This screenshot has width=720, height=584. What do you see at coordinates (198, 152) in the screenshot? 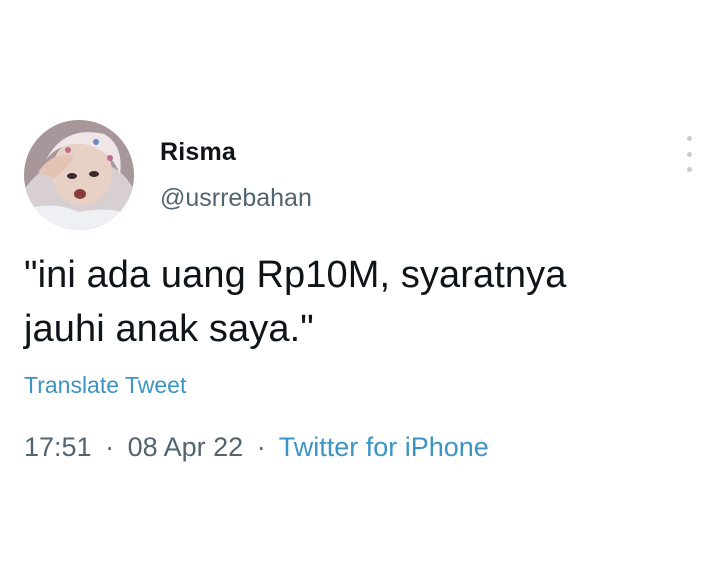
I see `author-display-name: Risma` at bounding box center [198, 152].